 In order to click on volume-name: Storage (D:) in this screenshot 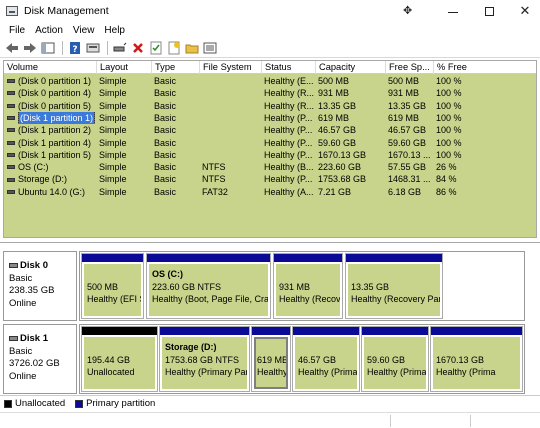, I will do `click(43, 179)`.